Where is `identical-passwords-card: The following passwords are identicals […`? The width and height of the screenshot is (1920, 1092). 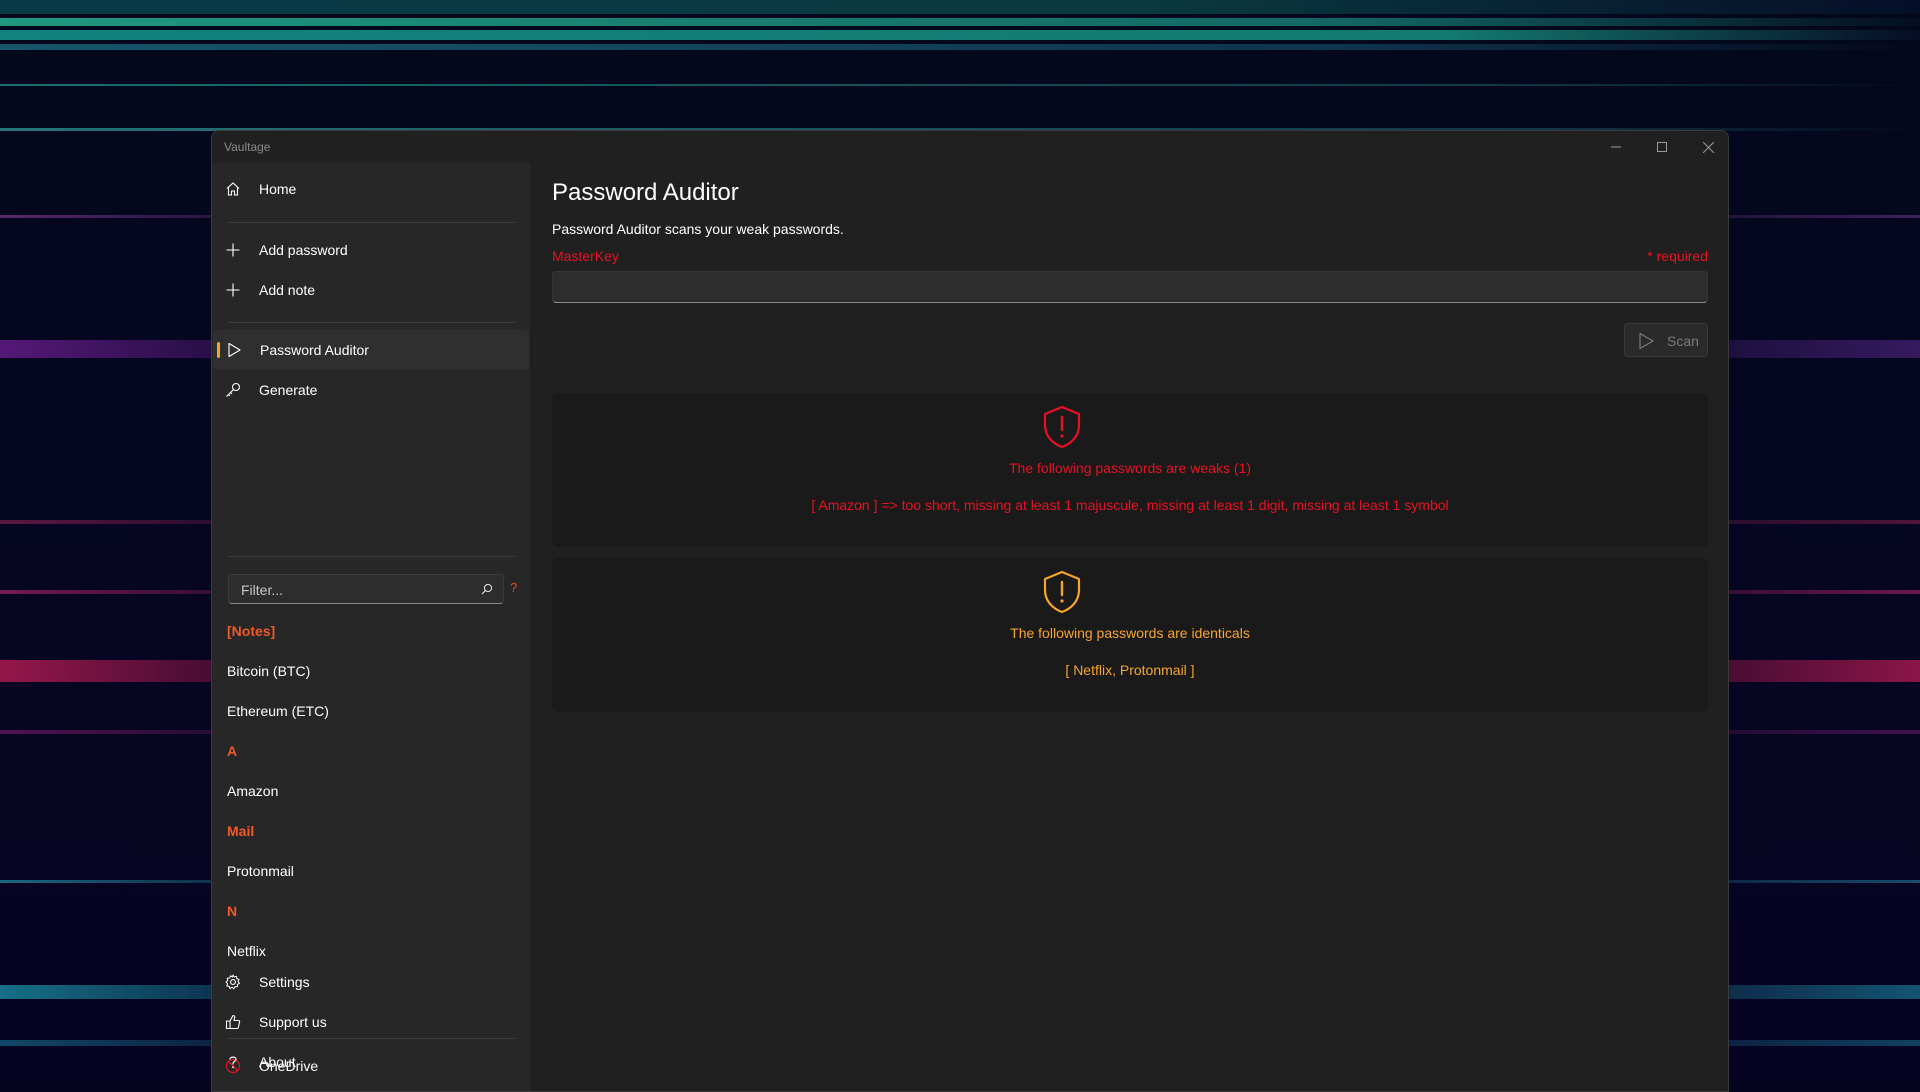 identical-passwords-card: The following passwords are identicals [… is located at coordinates (1130, 635).